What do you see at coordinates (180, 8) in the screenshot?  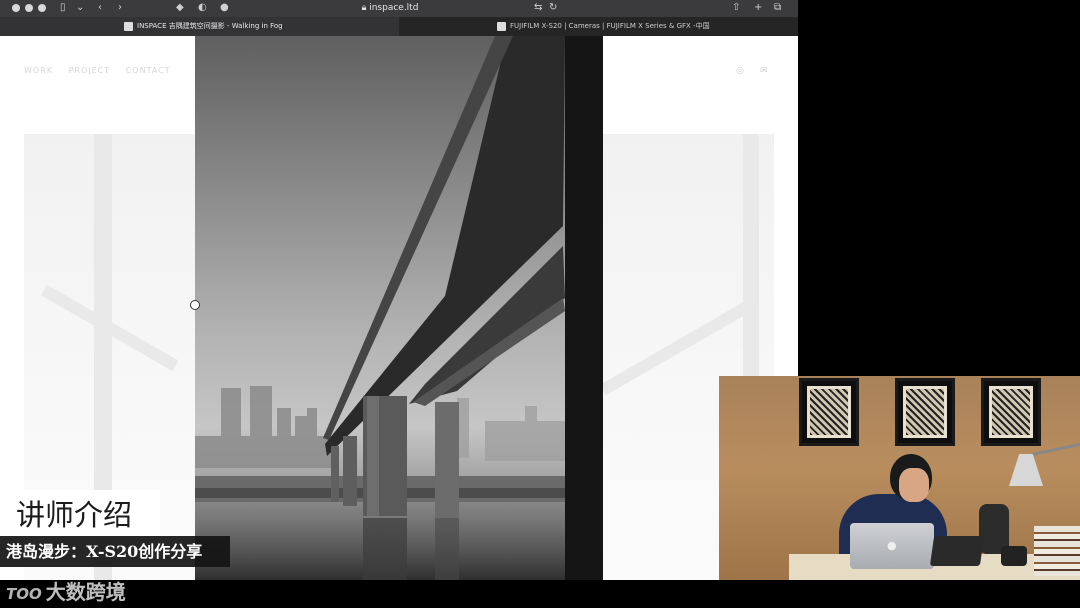 I see `extension-icon: ◆` at bounding box center [180, 8].